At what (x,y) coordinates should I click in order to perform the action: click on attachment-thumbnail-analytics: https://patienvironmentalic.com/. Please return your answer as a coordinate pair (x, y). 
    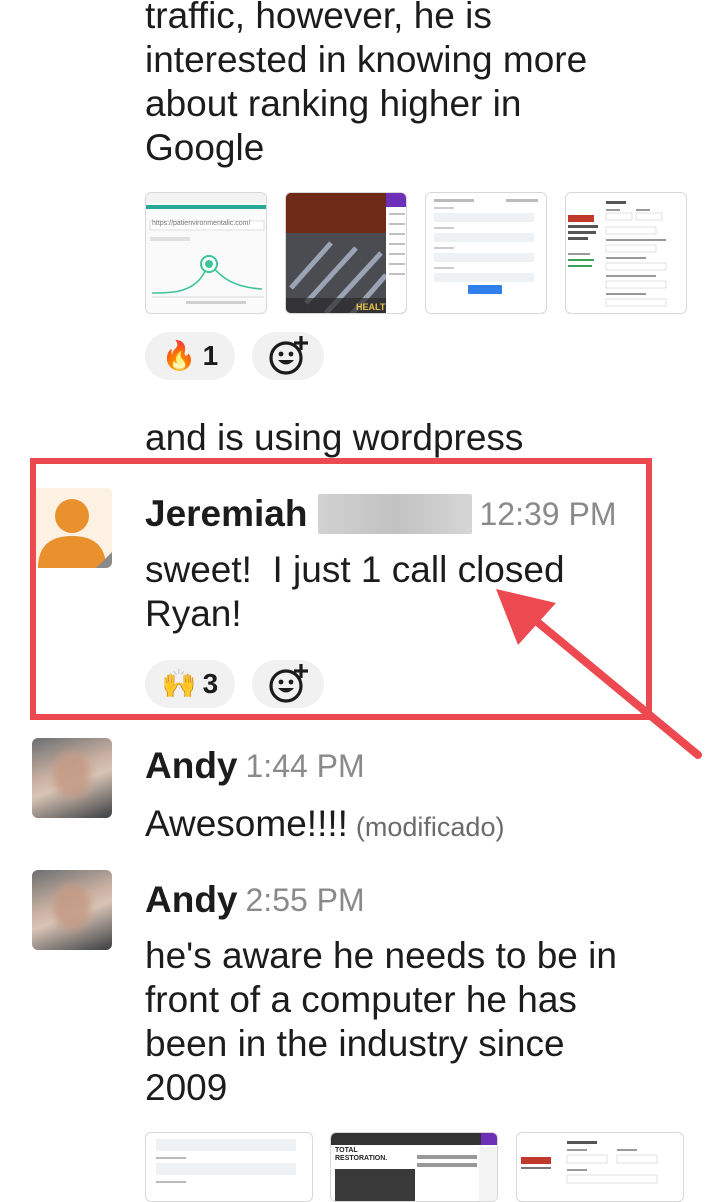
    Looking at the image, I should click on (206, 253).